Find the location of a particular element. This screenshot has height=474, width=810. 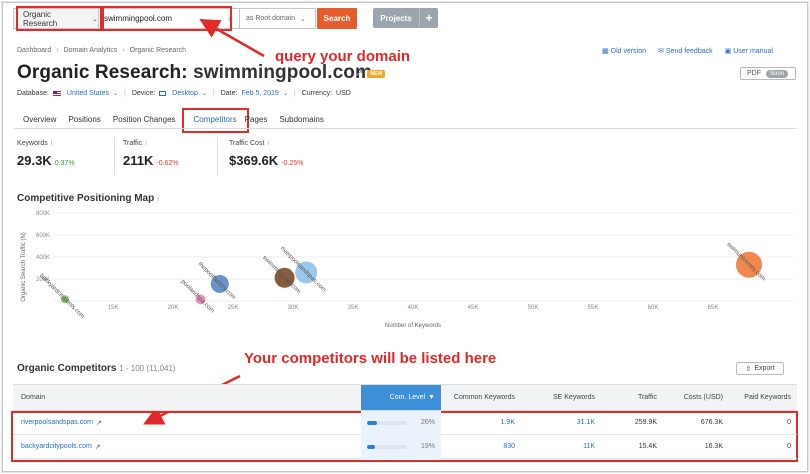

competitor-domain-cell: backyardcitypools.com ↗ is located at coordinates (187, 447).